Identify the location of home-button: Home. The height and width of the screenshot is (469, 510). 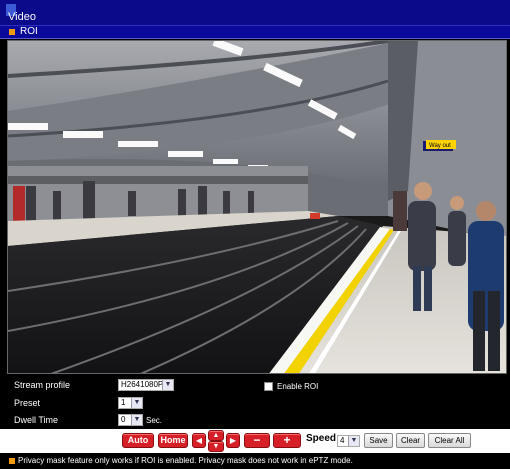
(173, 440).